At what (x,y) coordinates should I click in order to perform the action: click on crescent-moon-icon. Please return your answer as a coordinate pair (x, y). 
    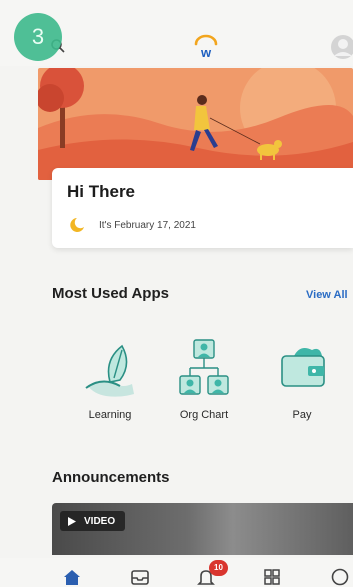
    Looking at the image, I should click on (77, 225).